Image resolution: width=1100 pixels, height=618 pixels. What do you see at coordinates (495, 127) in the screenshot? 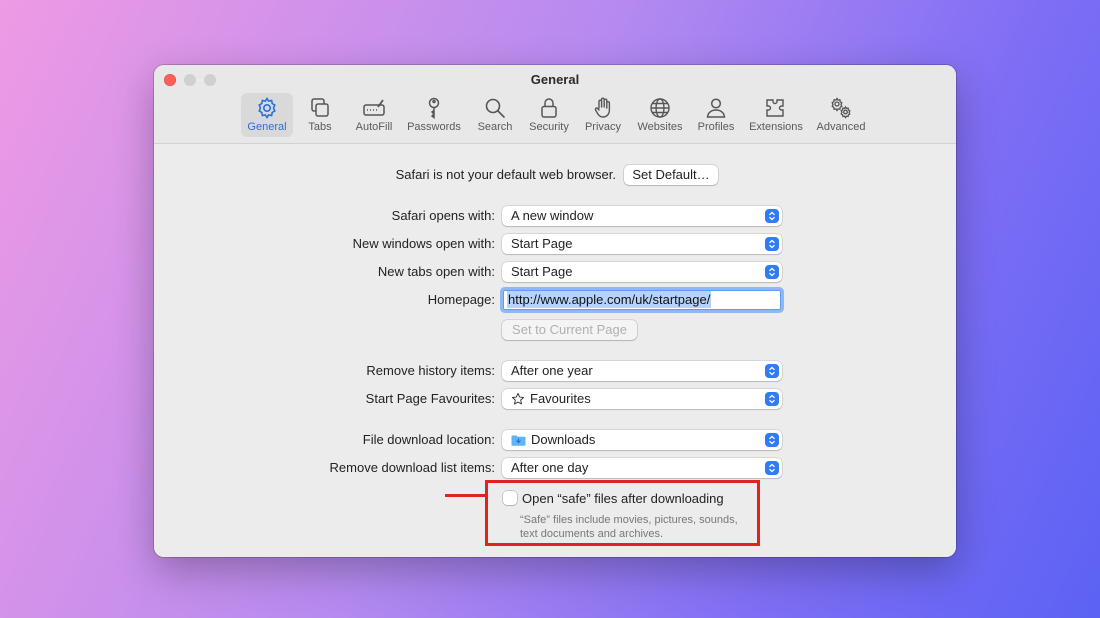
I see `tab-label: Search` at bounding box center [495, 127].